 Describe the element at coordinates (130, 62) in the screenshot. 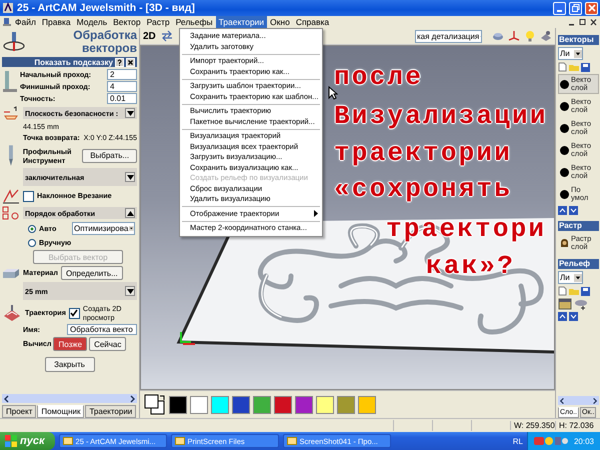

I see `close-icon` at that location.